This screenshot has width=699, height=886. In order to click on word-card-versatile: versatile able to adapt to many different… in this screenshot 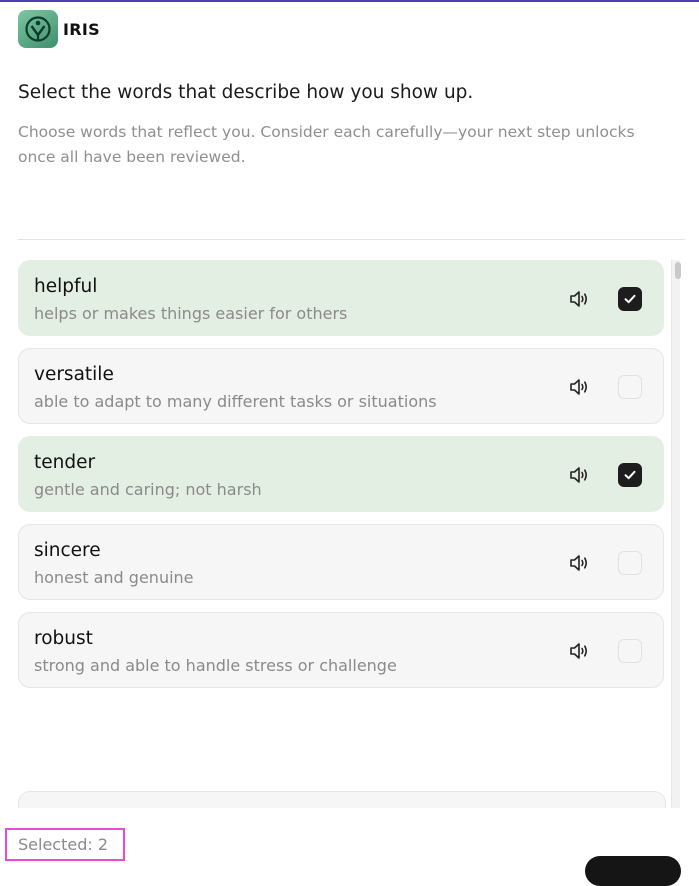, I will do `click(341, 386)`.